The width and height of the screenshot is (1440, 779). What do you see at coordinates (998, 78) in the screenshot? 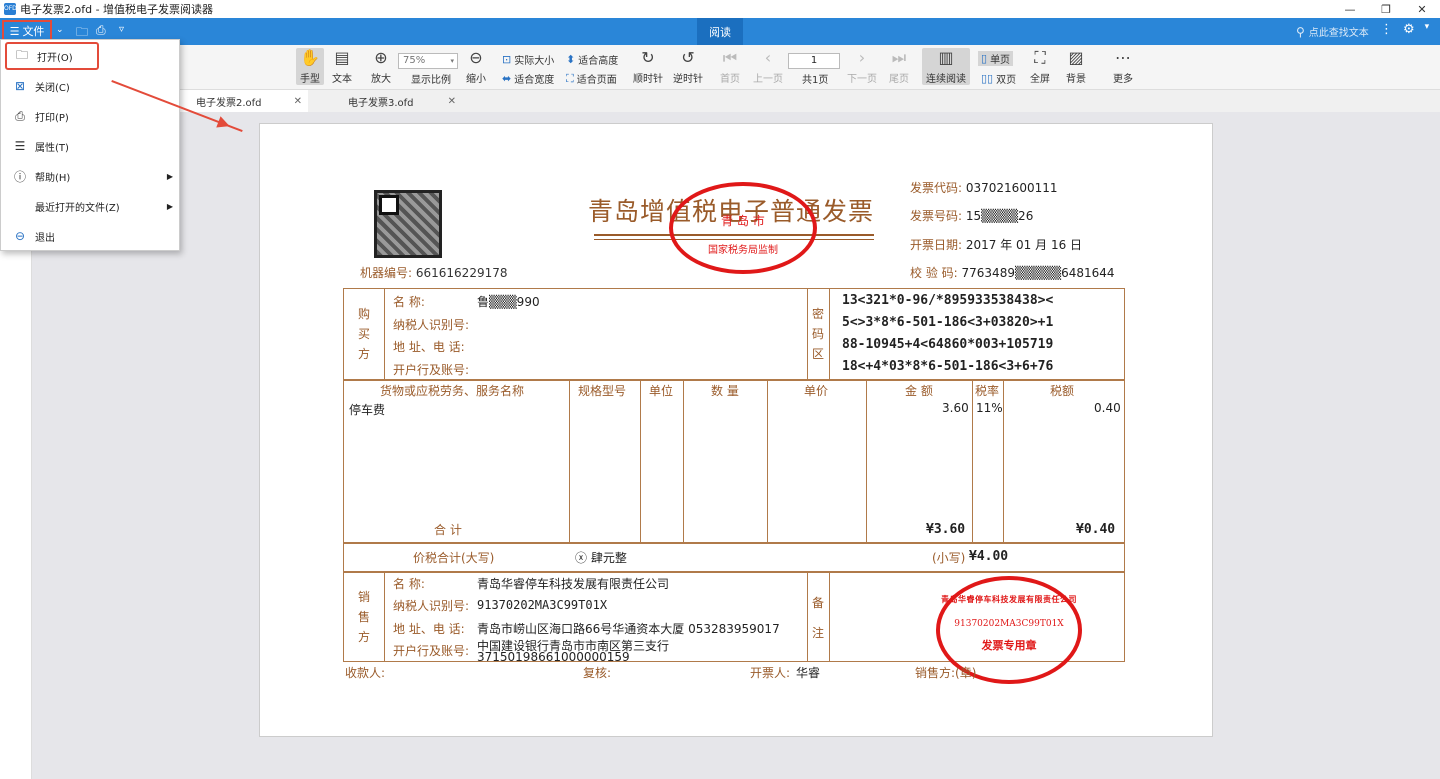
I see `double-page-button: ▯▯ 双页` at bounding box center [998, 78].